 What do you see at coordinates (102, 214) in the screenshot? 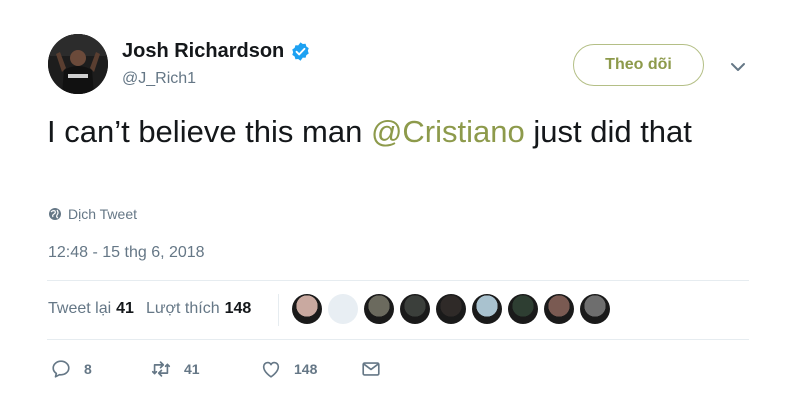
I see `translate-label: Dịch Tweet` at bounding box center [102, 214].